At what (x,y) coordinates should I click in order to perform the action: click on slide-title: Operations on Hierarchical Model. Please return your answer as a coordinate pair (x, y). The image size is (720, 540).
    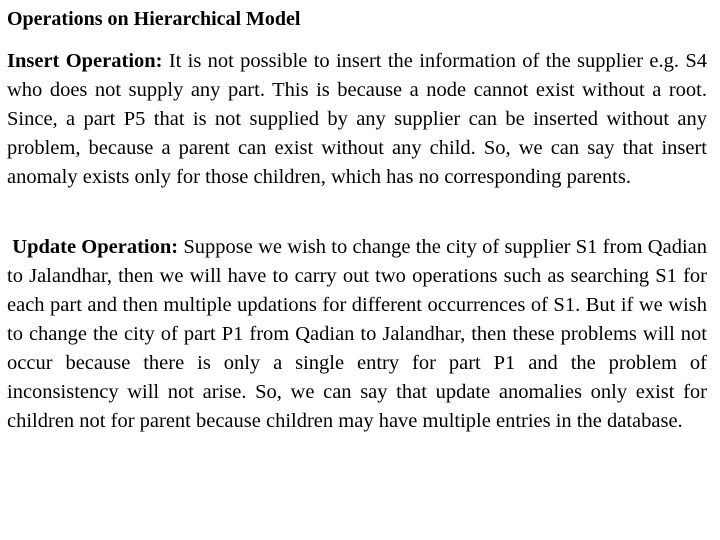
    Looking at the image, I should click on (154, 19).